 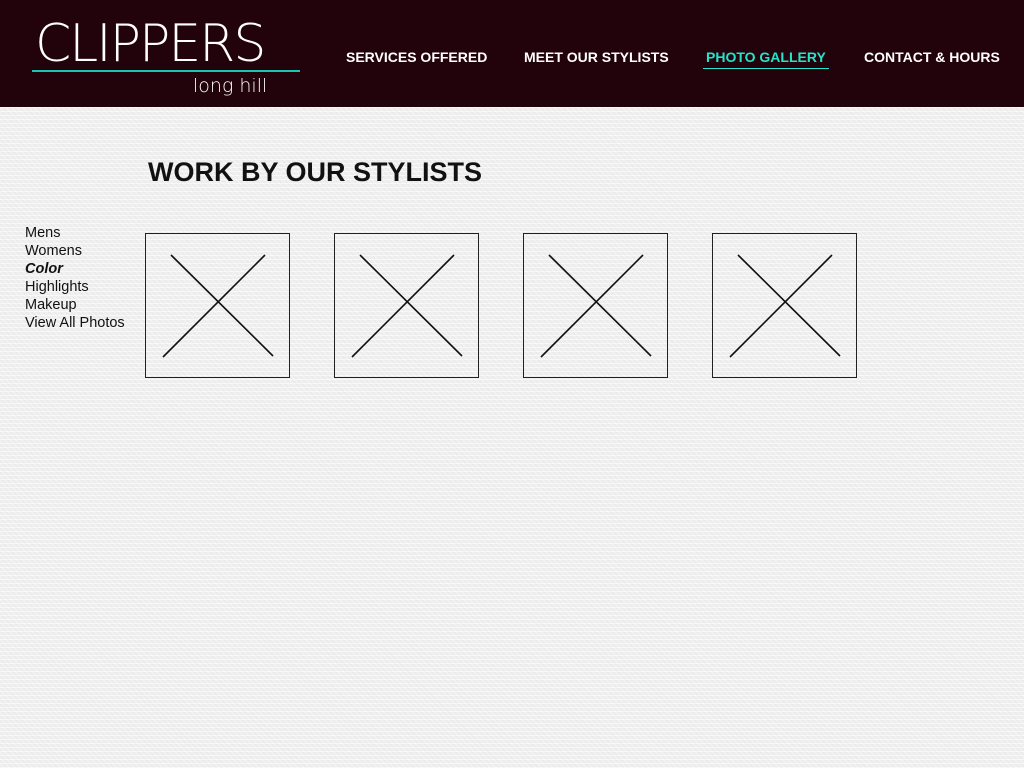 I want to click on category-womens: Womens, so click(x=82, y=251).